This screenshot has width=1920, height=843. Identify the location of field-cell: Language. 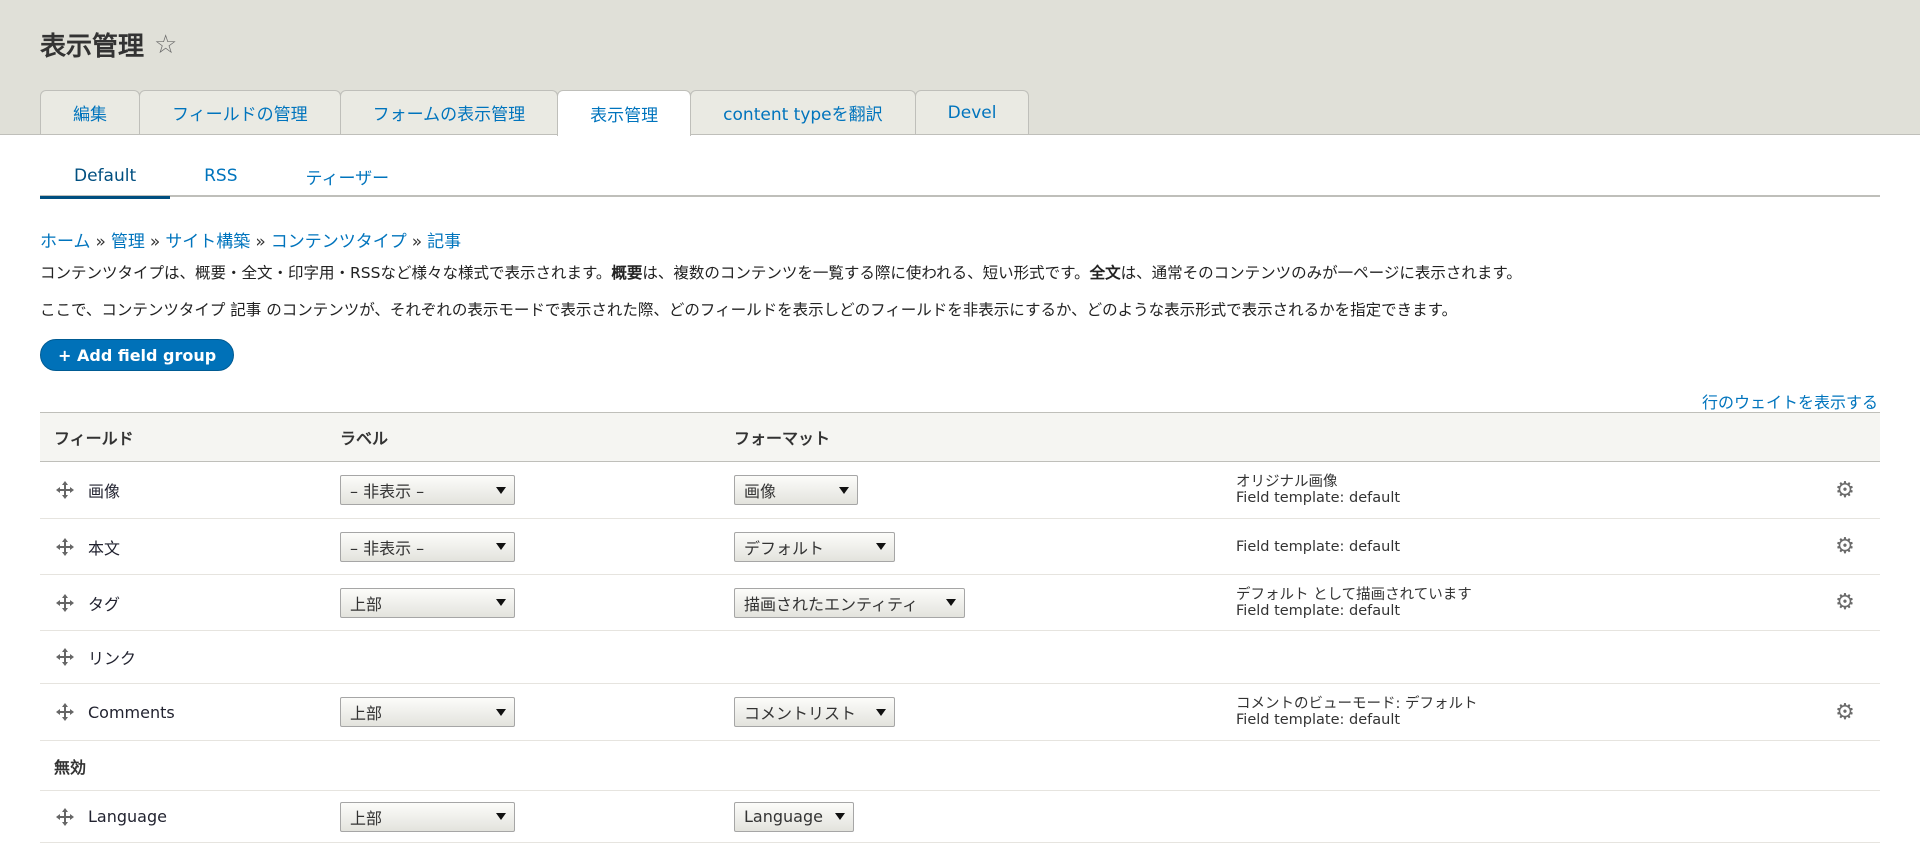
(190, 817).